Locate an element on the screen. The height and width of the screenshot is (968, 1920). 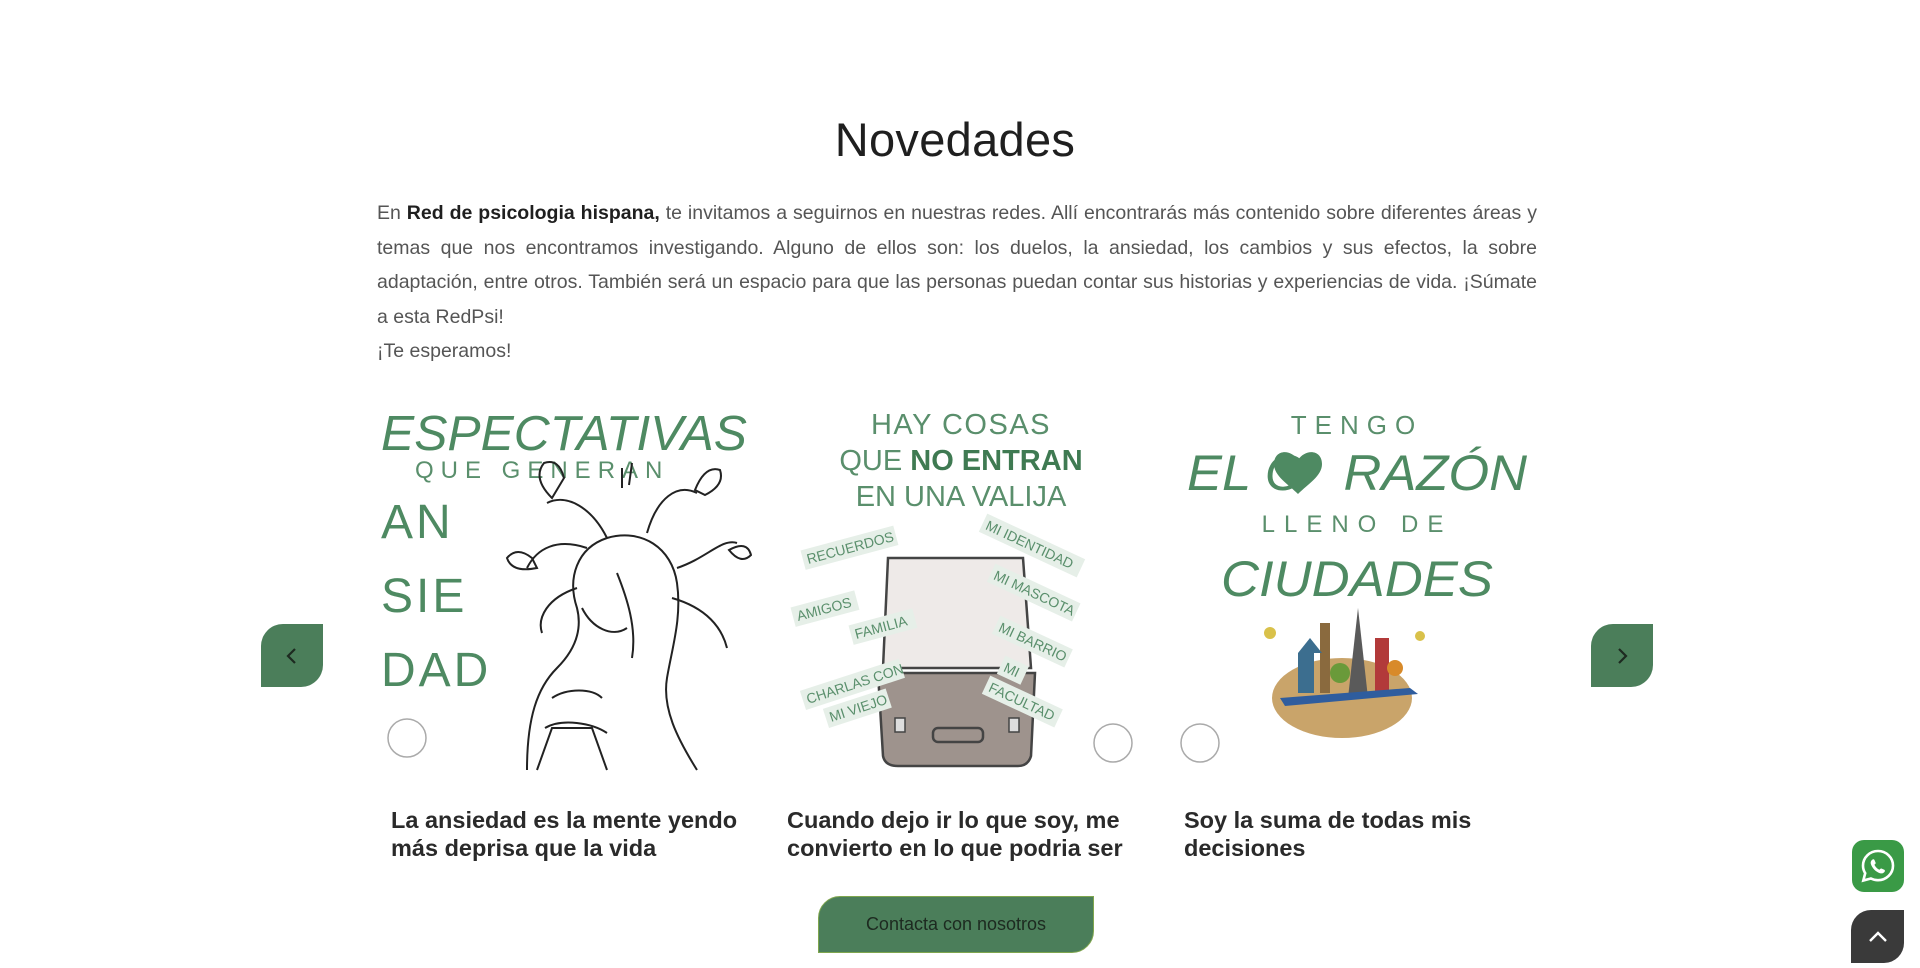
art-text: LLENO DE is located at coordinates (1357, 524).